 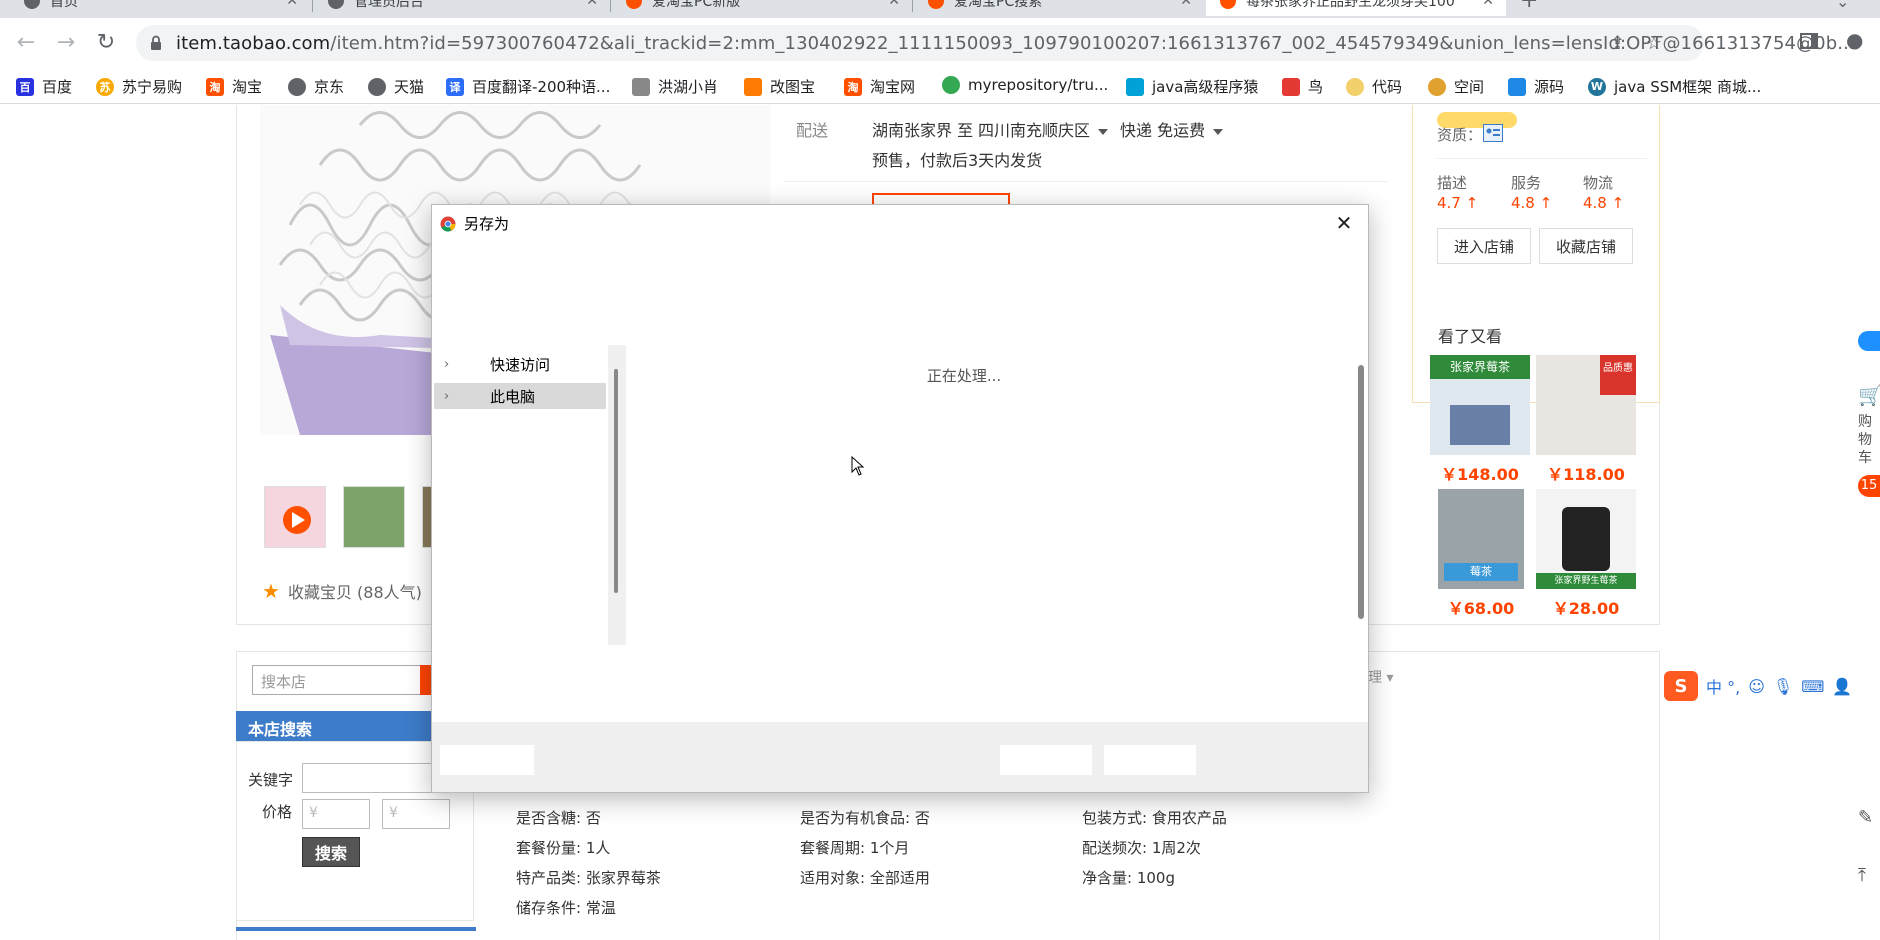 I want to click on microphone-icon: 🎙, so click(x=1783, y=686).